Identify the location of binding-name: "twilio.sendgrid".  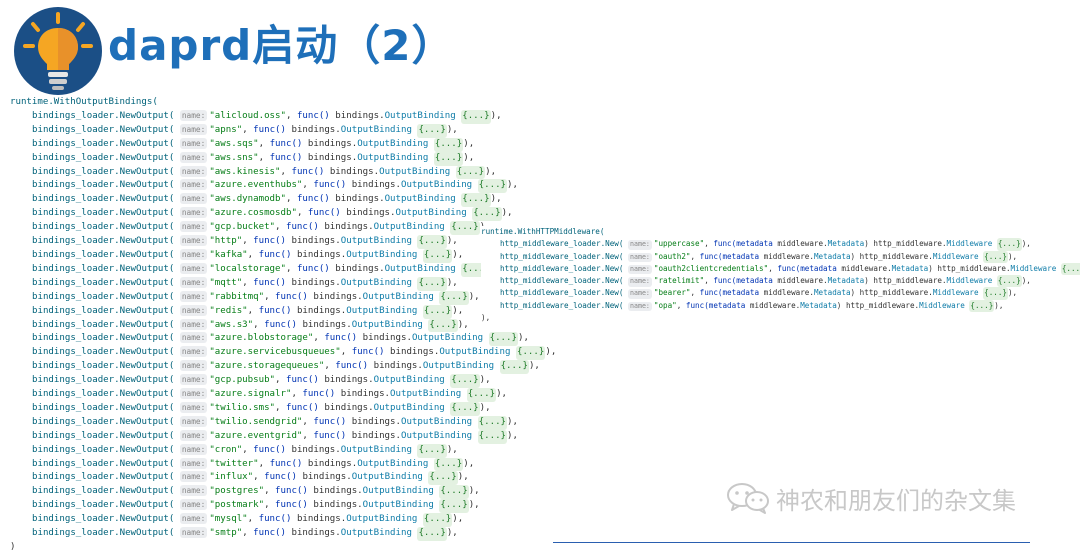
(256, 421).